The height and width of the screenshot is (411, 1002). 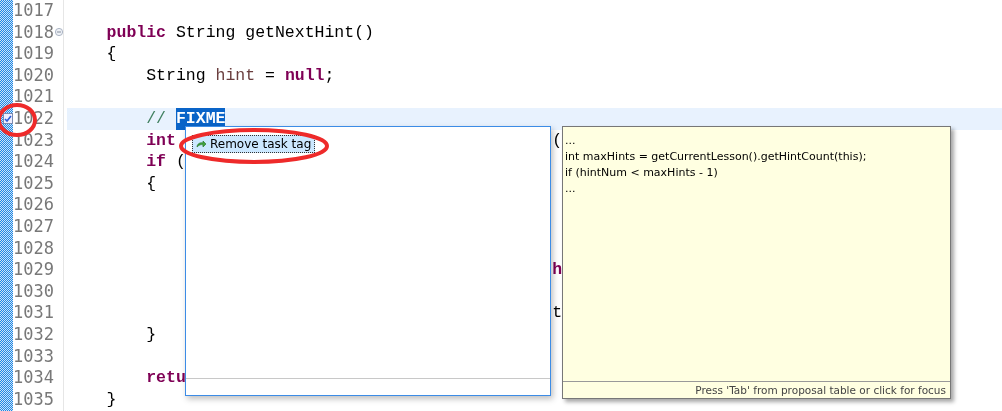 I want to click on line-number: 1027, so click(x=33, y=226).